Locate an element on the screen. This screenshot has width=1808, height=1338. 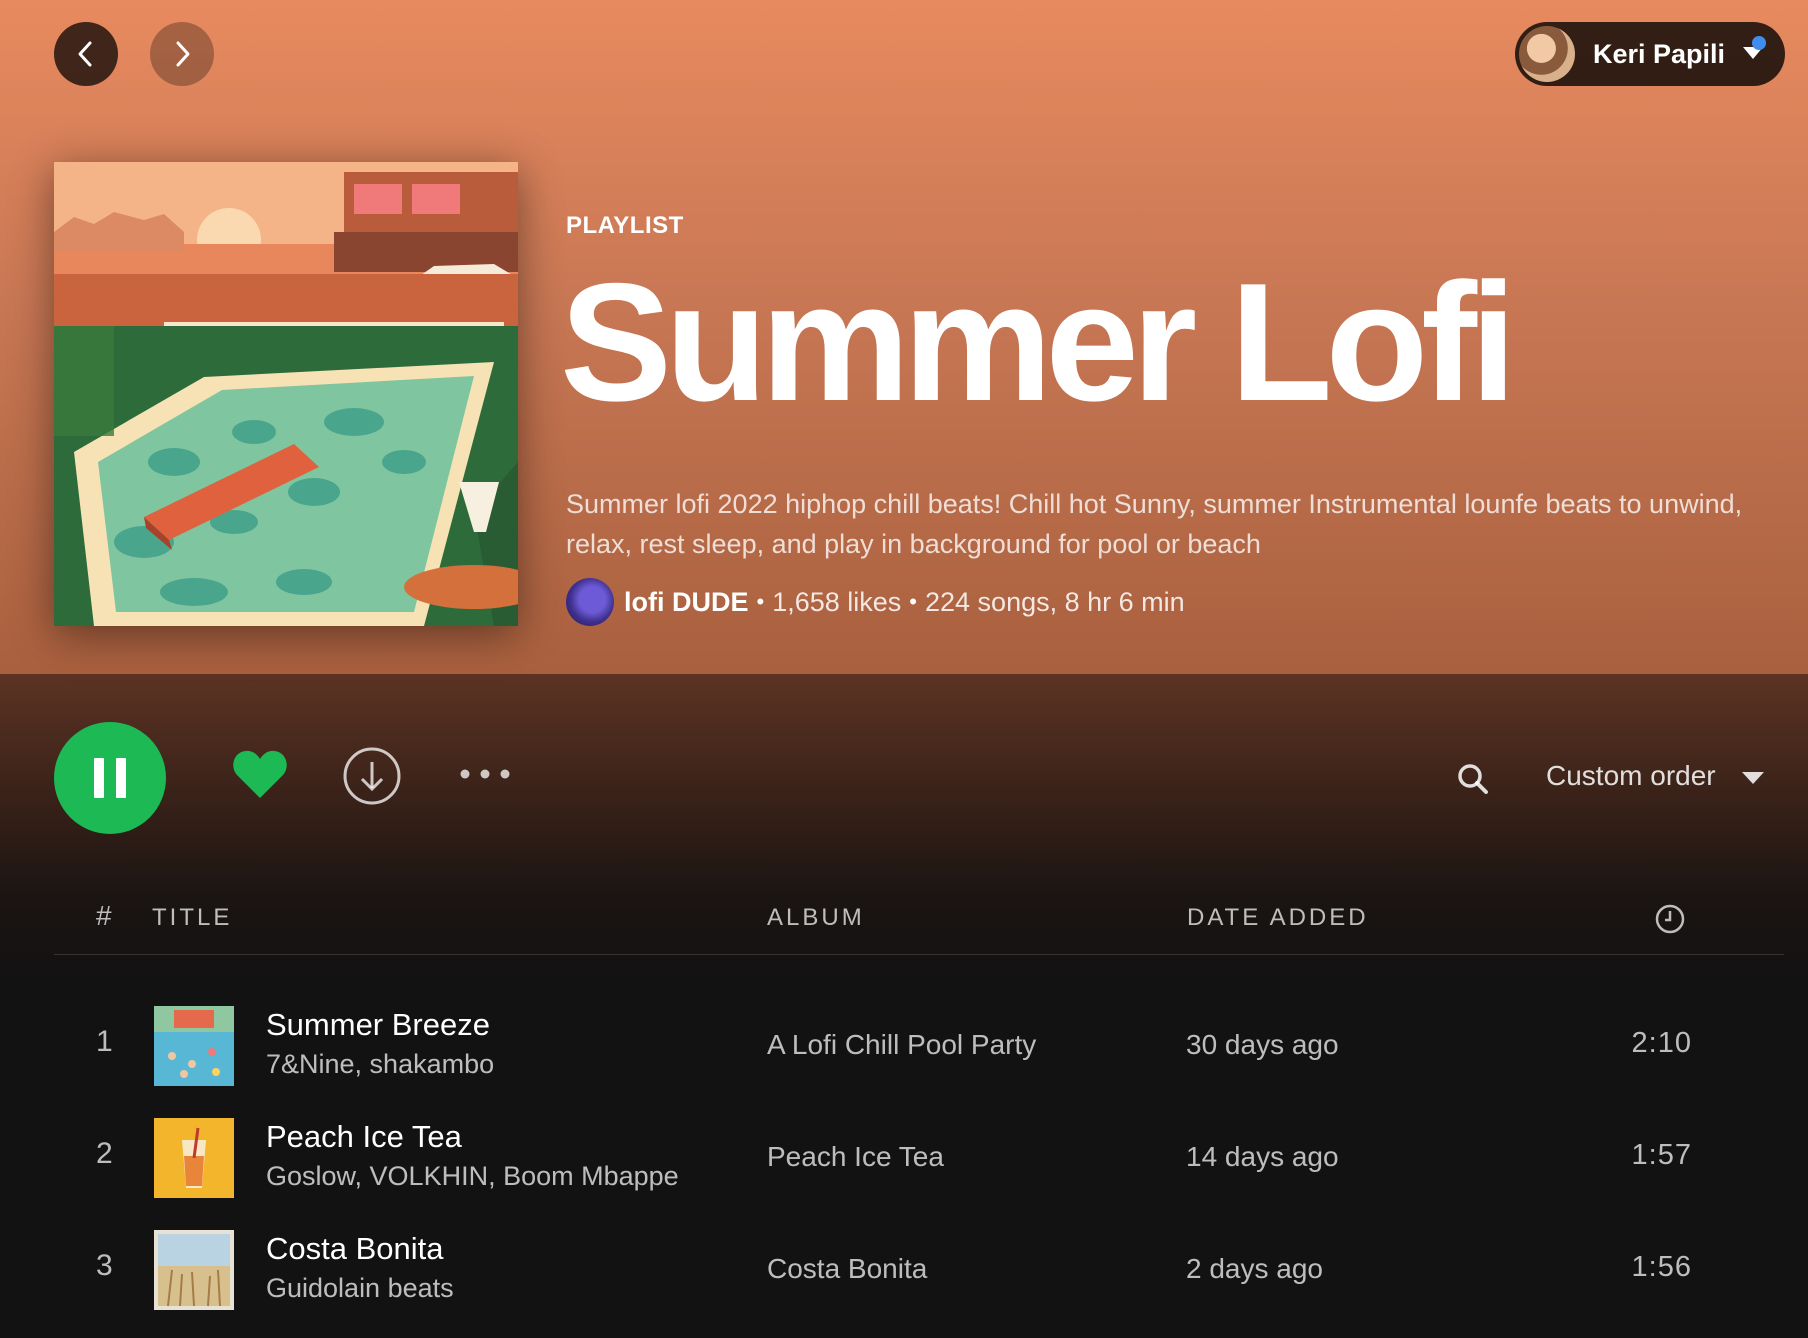
user-menu-button: Keri Papili is located at coordinates (1650, 54).